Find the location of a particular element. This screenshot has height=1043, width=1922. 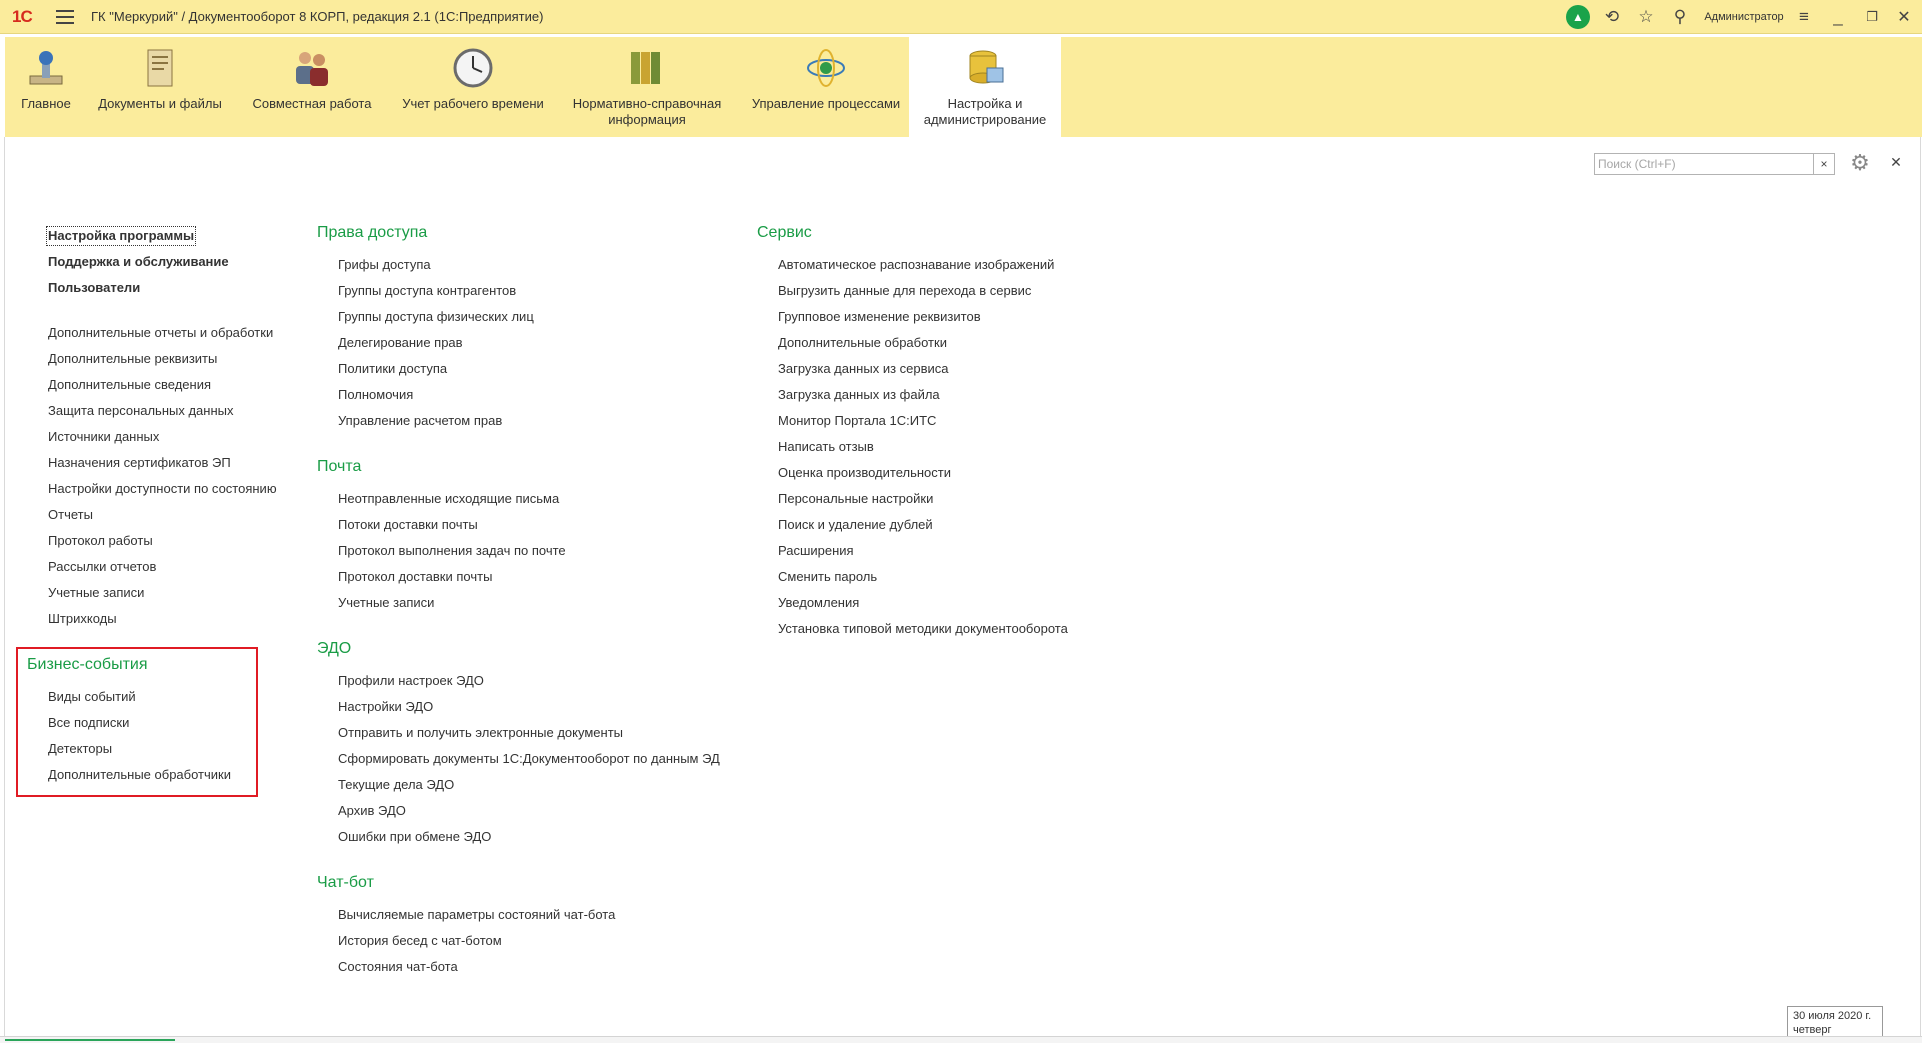

edo-link: Настройки ЭДО is located at coordinates (385, 707).